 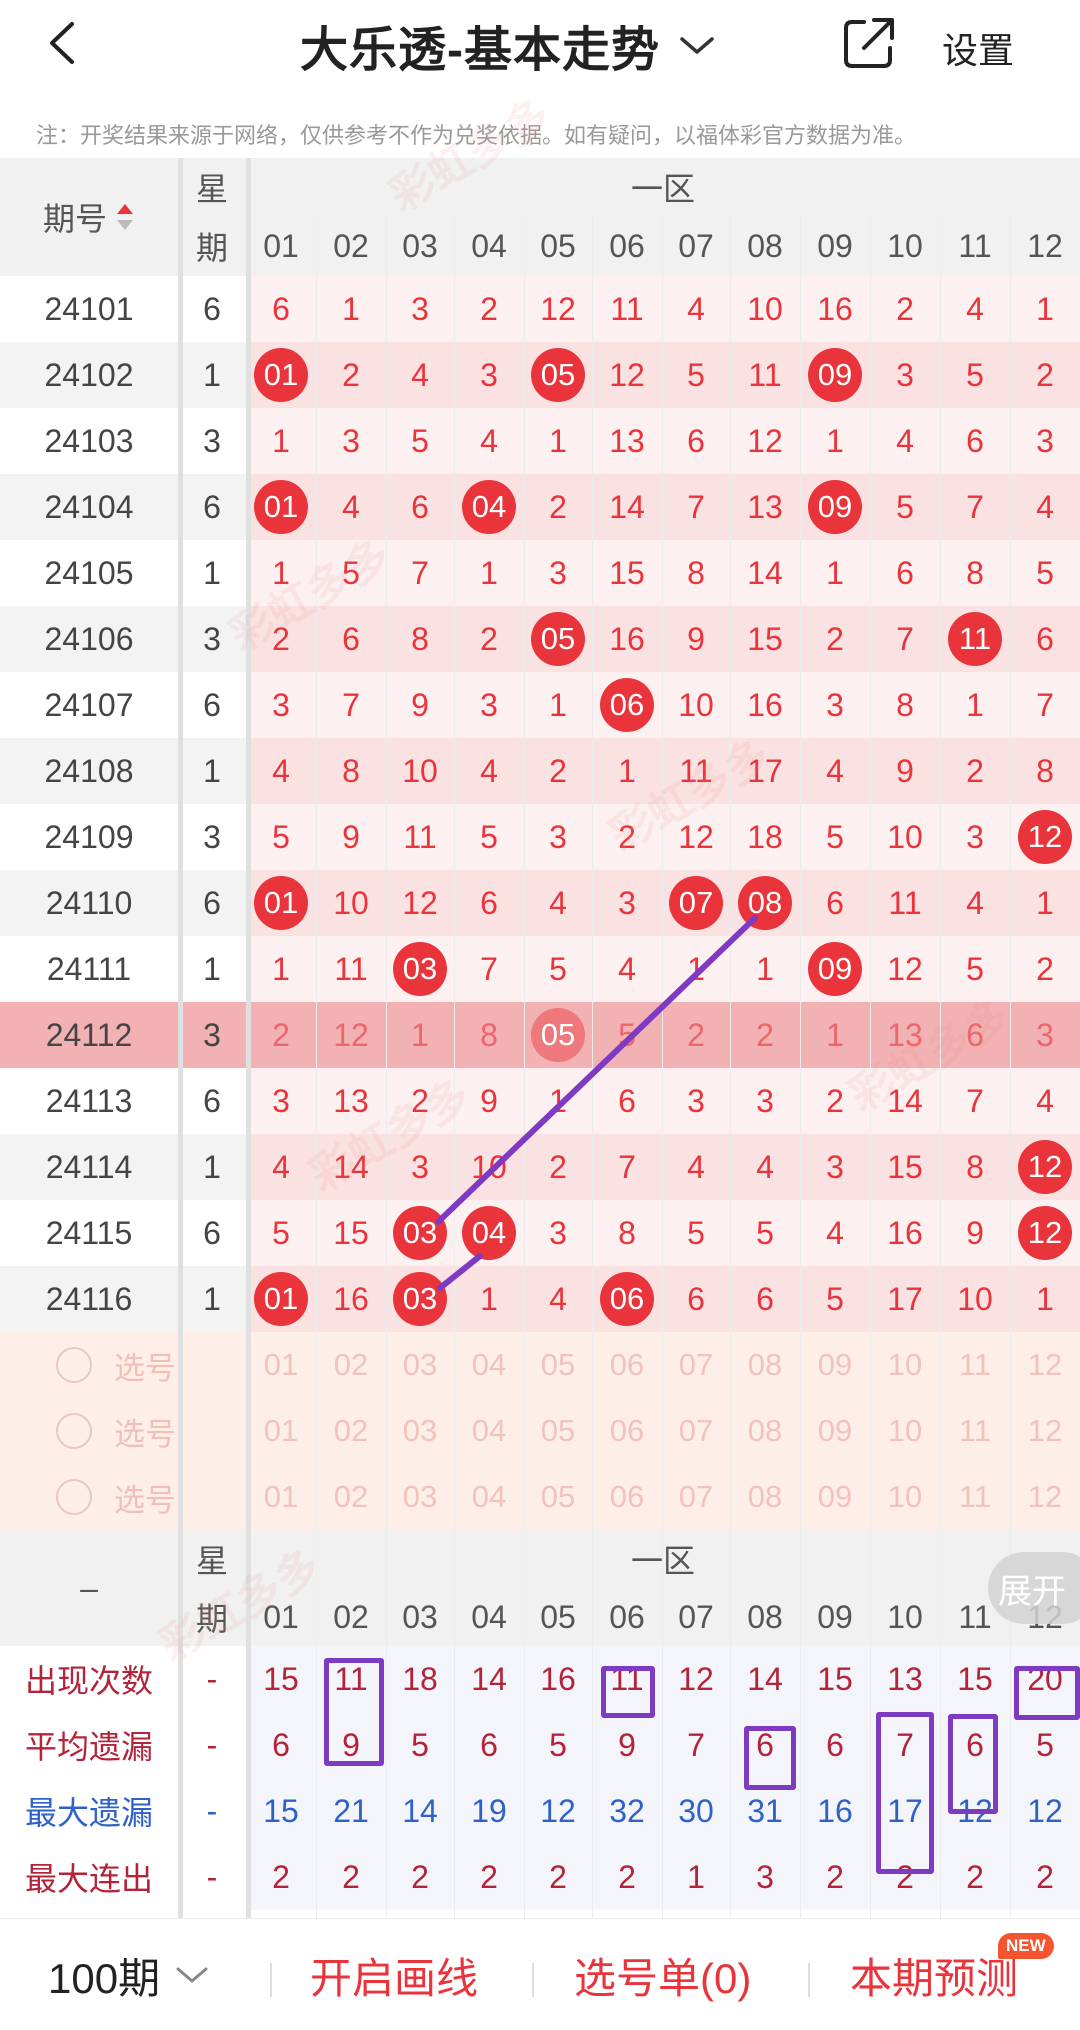 I want to click on omission-cell: 9, so click(x=696, y=638).